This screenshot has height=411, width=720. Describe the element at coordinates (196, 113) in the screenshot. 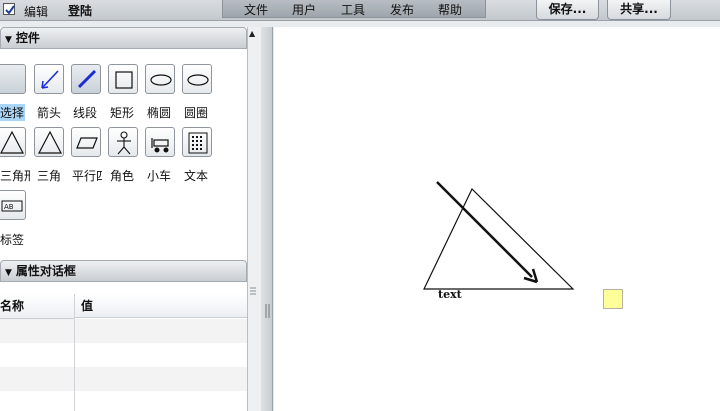

I see `tool-circle-label: 圆圈` at that location.